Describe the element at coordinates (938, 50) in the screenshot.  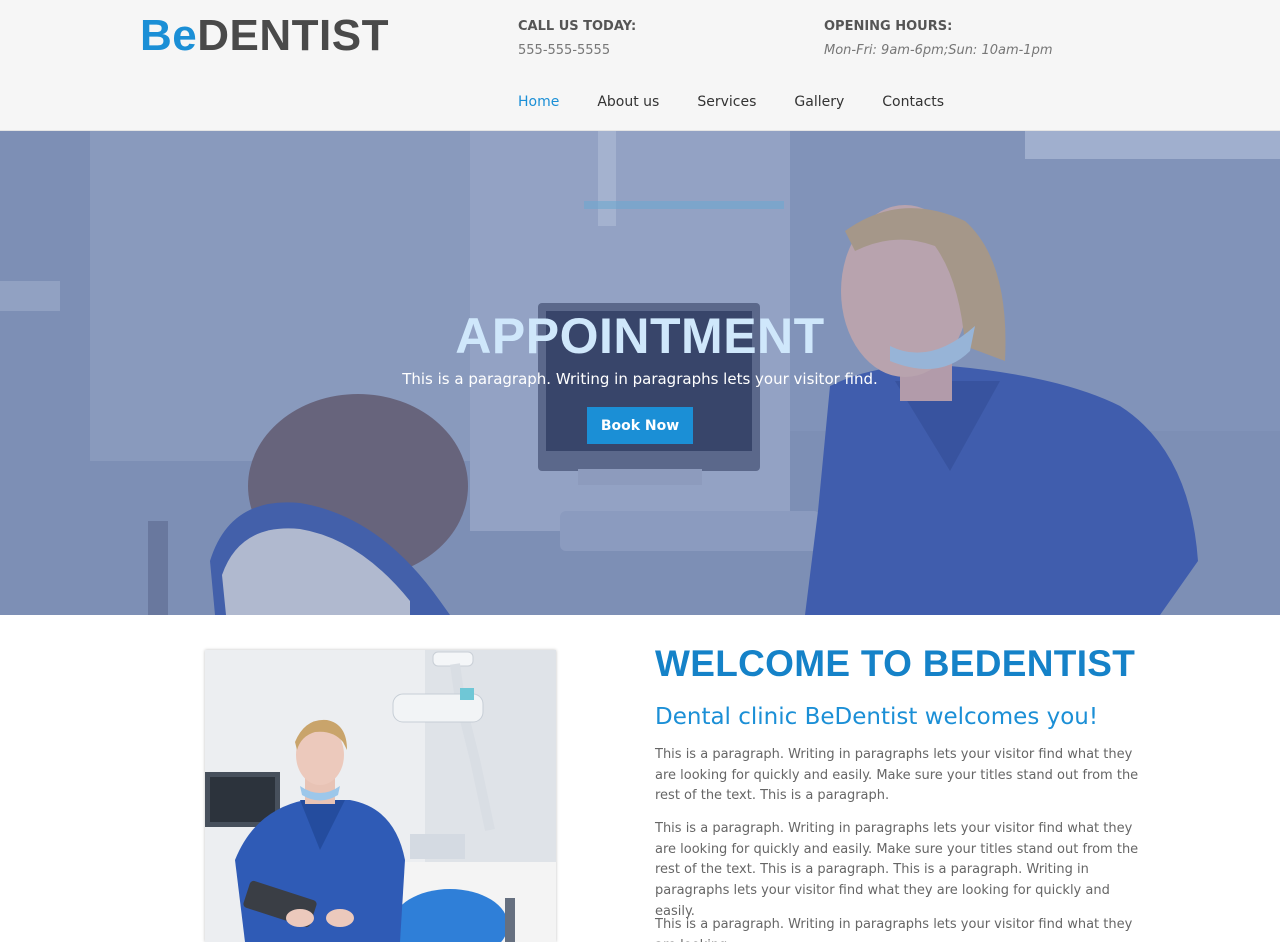
I see `opening-hours-value: Mon-Fri: 9am-6pm;Sun: 10am-1pm` at that location.